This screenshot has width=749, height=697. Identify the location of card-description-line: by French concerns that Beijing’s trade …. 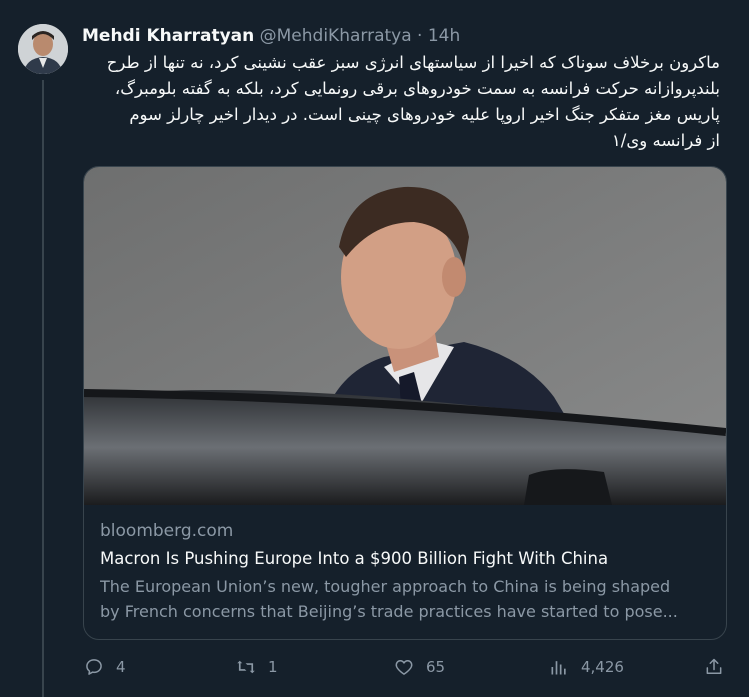
(389, 611).